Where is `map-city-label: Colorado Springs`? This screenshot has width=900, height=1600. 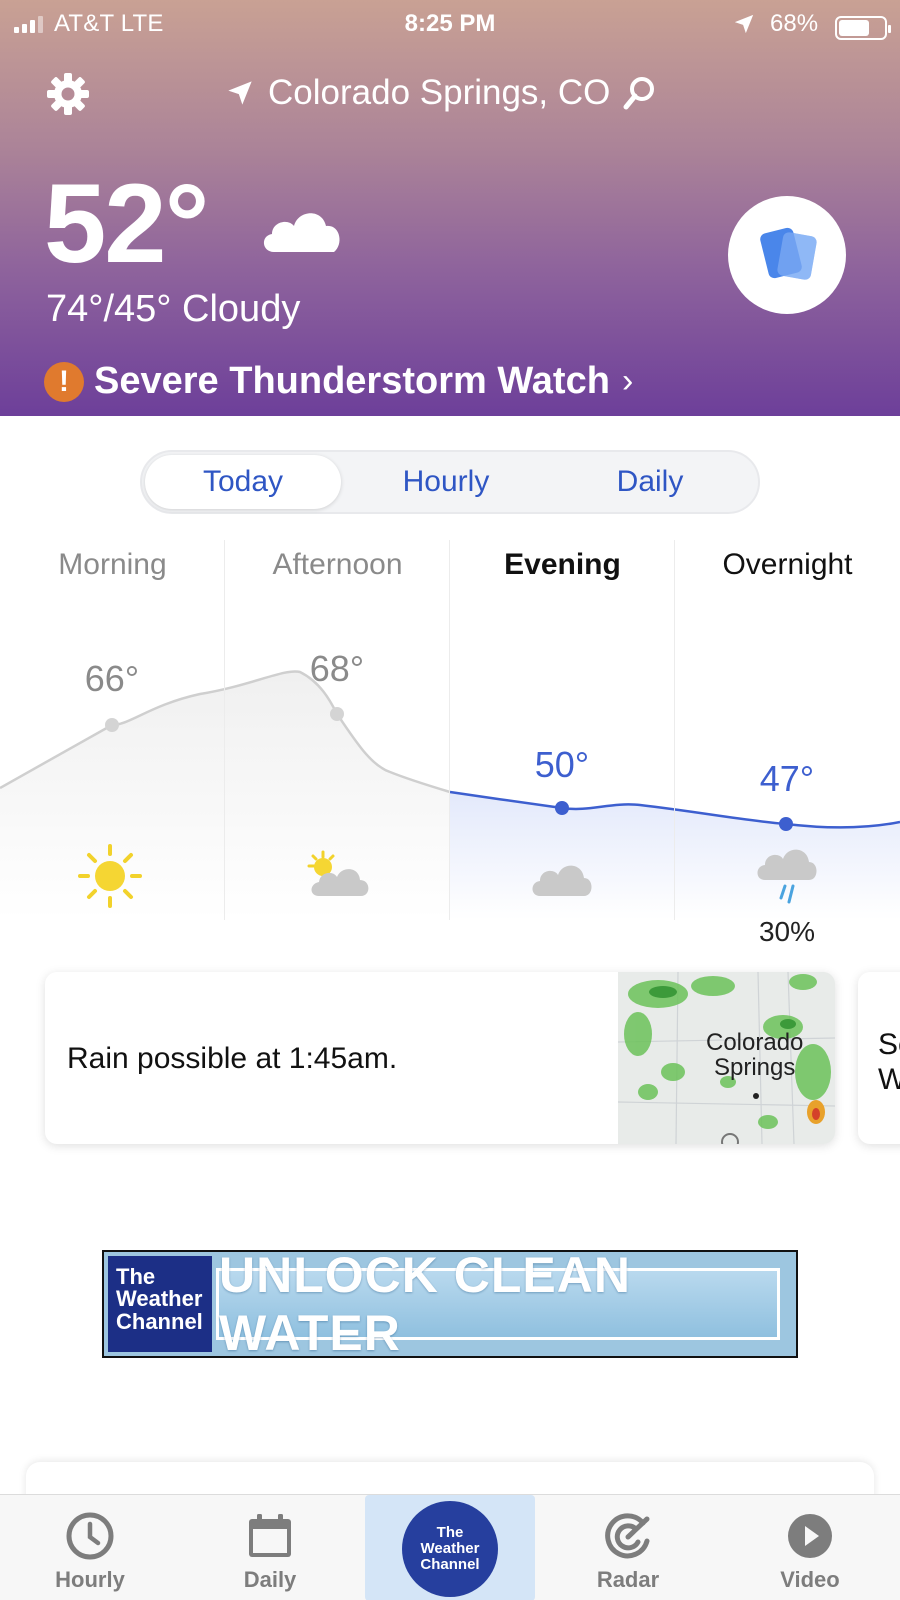 map-city-label: Colorado Springs is located at coordinates (755, 1055).